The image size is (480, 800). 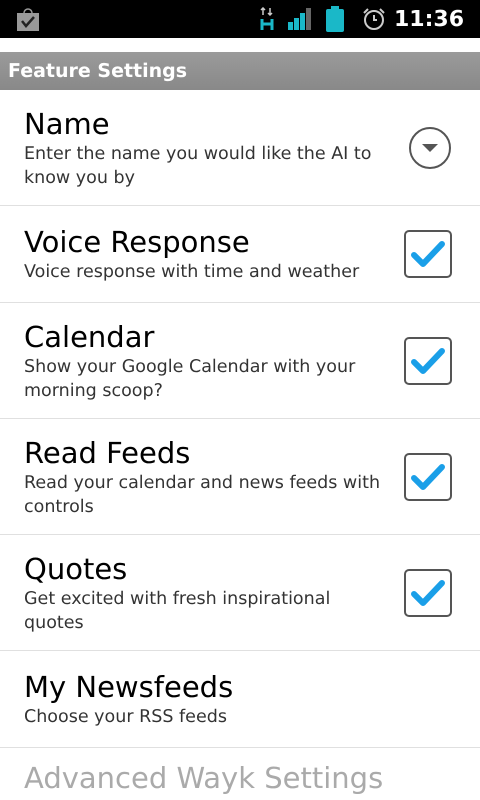 I want to click on network-h-icon, so click(x=267, y=19).